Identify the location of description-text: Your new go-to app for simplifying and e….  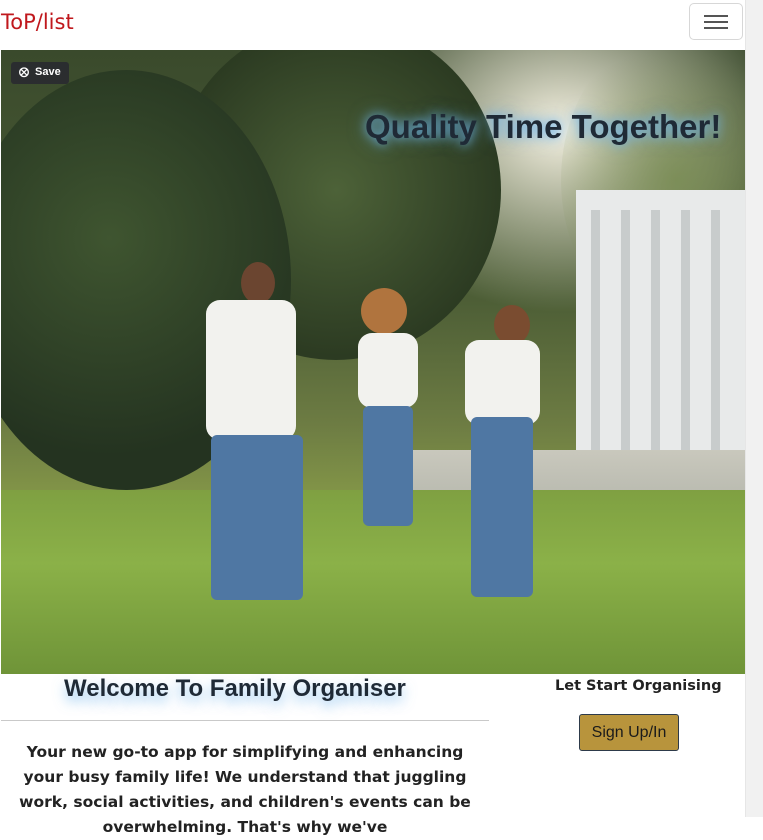
(245, 789).